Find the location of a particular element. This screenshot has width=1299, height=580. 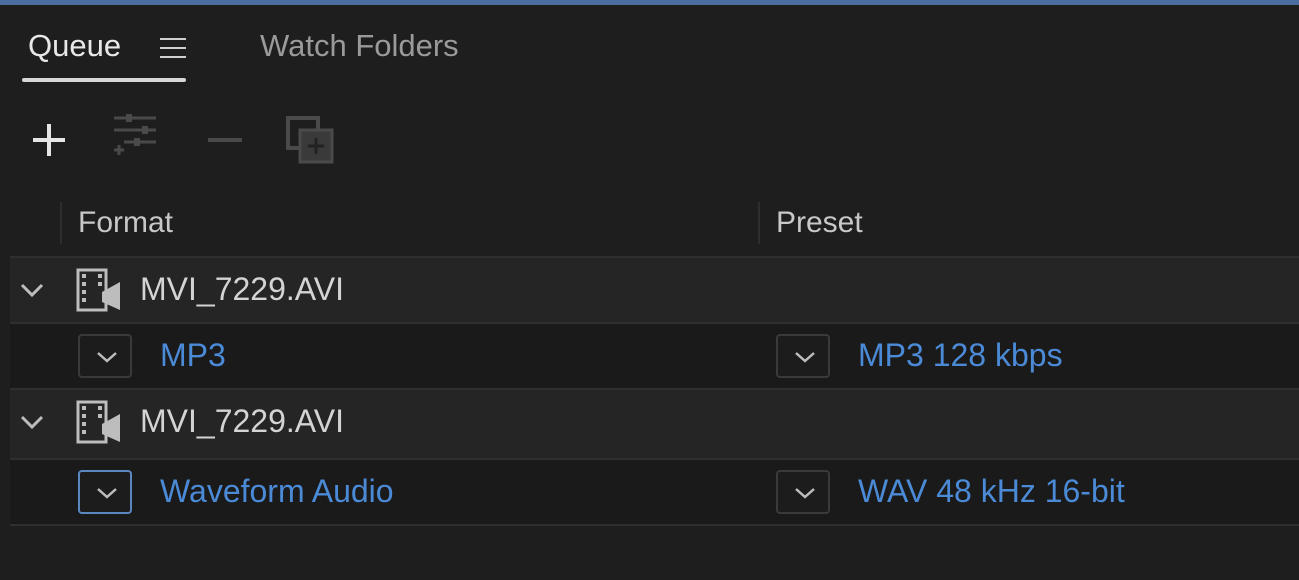

settings-sliders-icon is located at coordinates (135, 134).